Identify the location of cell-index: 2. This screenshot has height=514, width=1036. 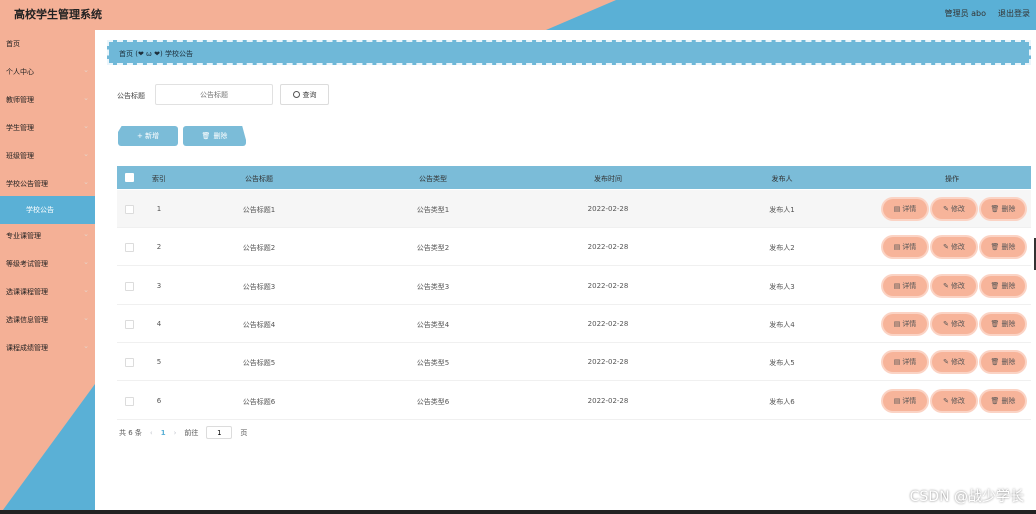
(159, 247).